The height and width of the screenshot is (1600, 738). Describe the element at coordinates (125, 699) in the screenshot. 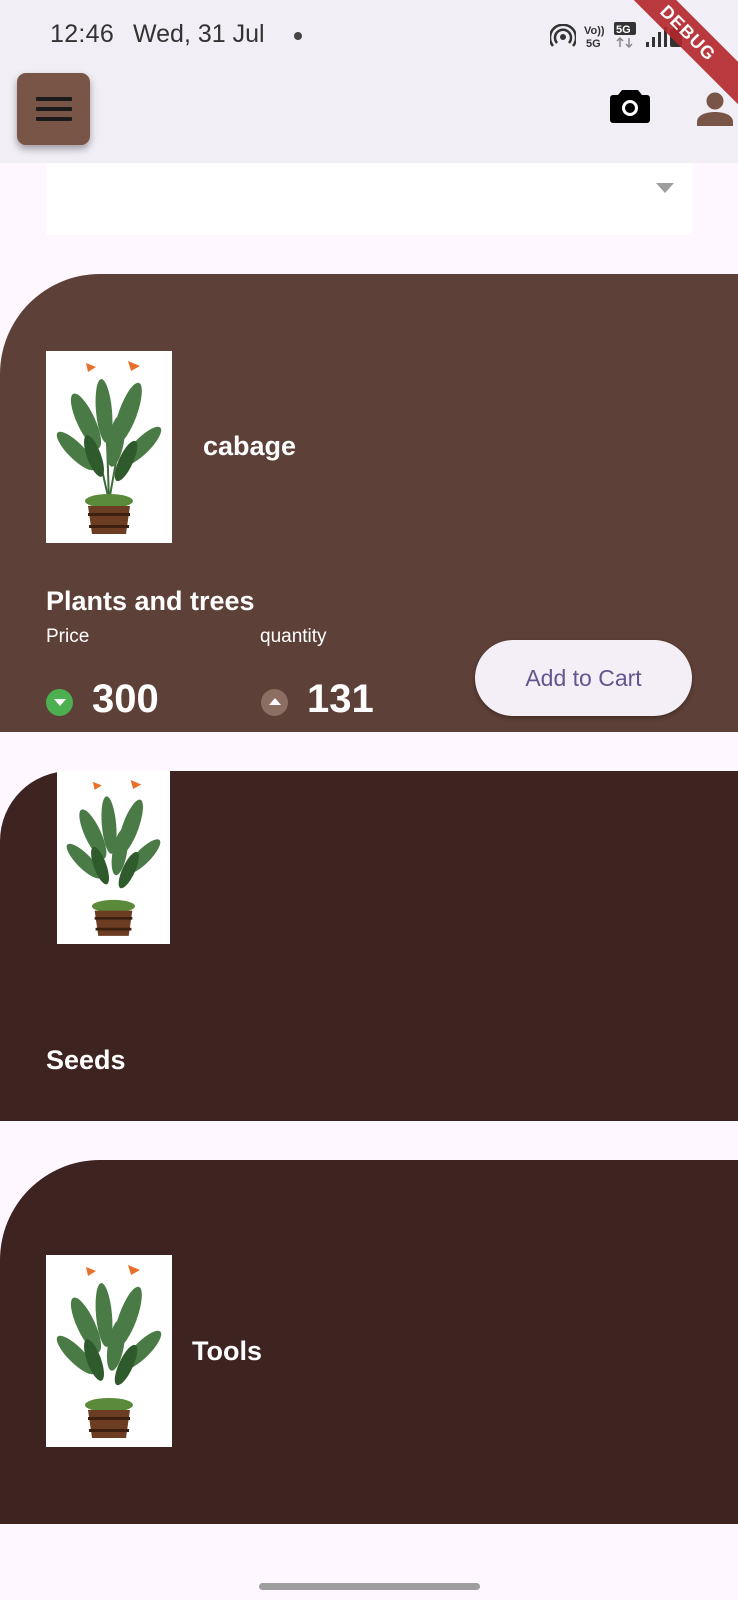

I see `price-value: 300` at that location.